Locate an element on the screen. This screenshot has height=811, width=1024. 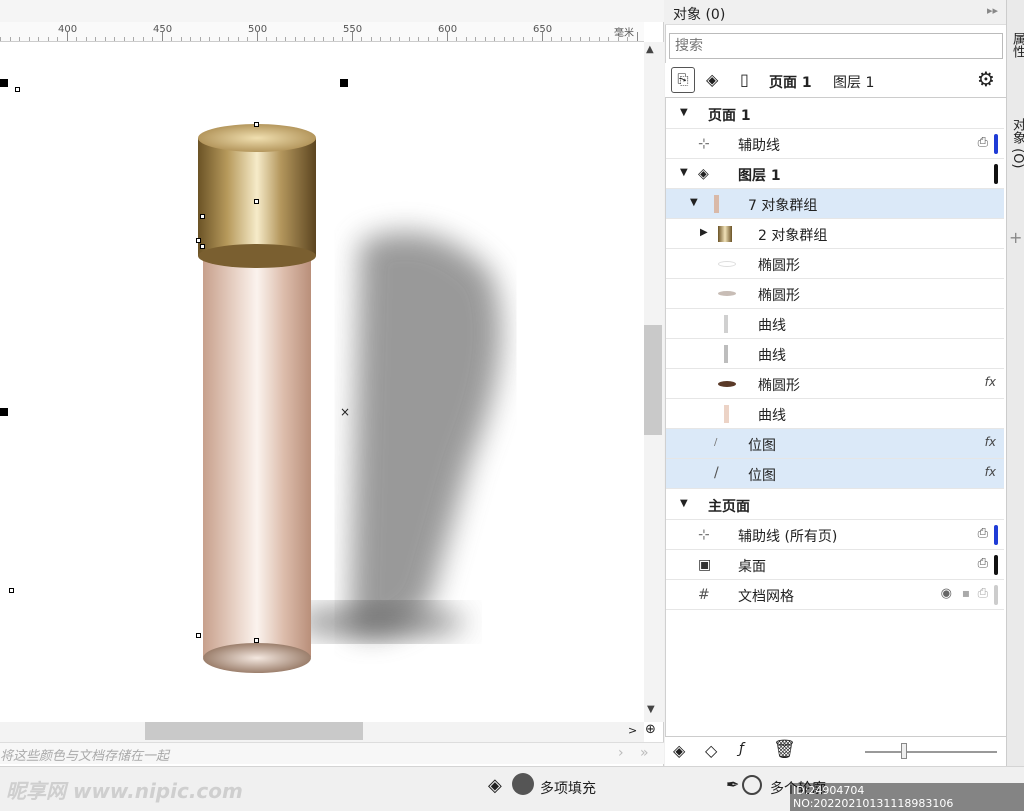
docker-title-bar: 对象 (0) ▸▸ is located at coordinates (835, 12).